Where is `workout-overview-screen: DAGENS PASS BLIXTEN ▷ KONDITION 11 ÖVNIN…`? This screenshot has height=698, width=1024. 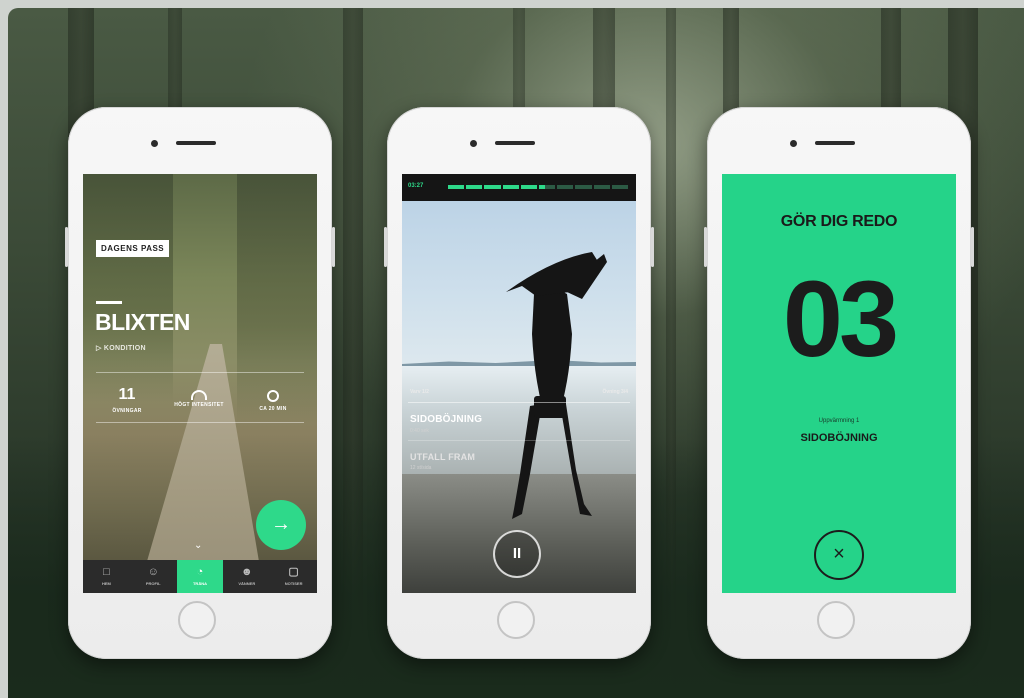 workout-overview-screen: DAGENS PASS BLIXTEN ▷ KONDITION 11 ÖVNIN… is located at coordinates (200, 383).